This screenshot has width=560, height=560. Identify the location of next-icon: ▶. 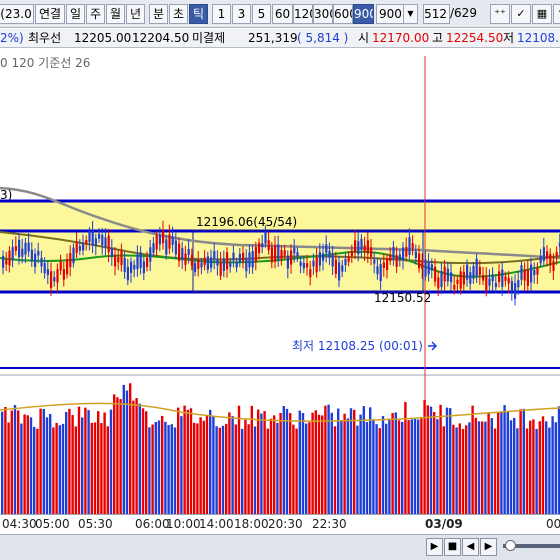
(488, 547).